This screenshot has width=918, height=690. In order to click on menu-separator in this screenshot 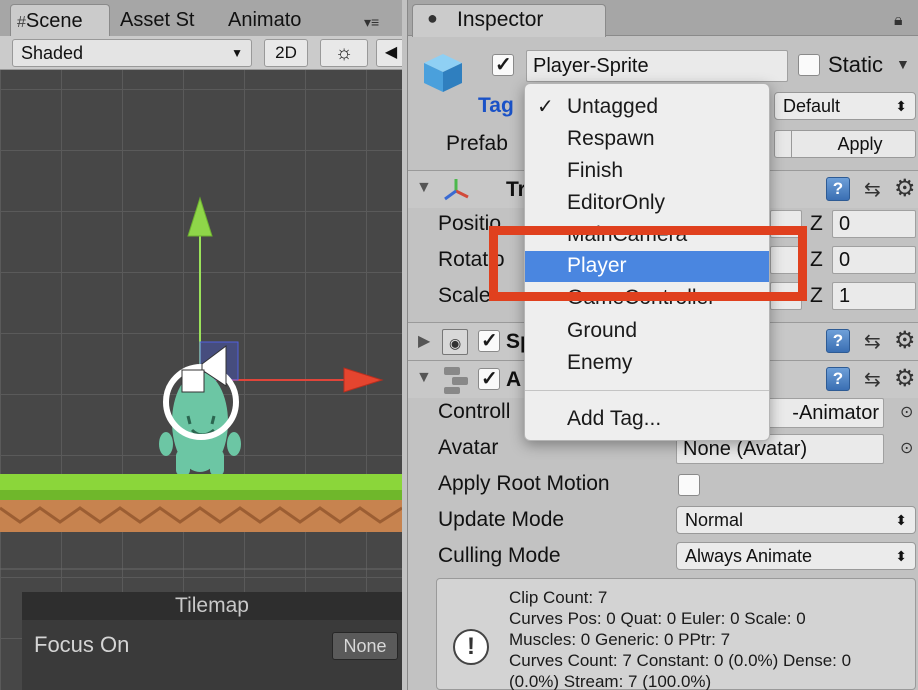, I will do `click(647, 390)`.